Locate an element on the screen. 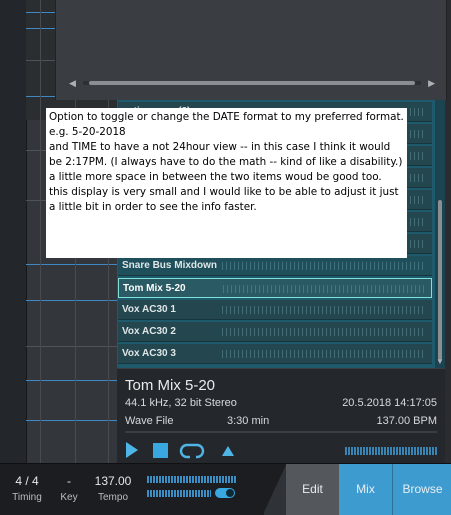  grid-line is located at coordinates (40, 231).